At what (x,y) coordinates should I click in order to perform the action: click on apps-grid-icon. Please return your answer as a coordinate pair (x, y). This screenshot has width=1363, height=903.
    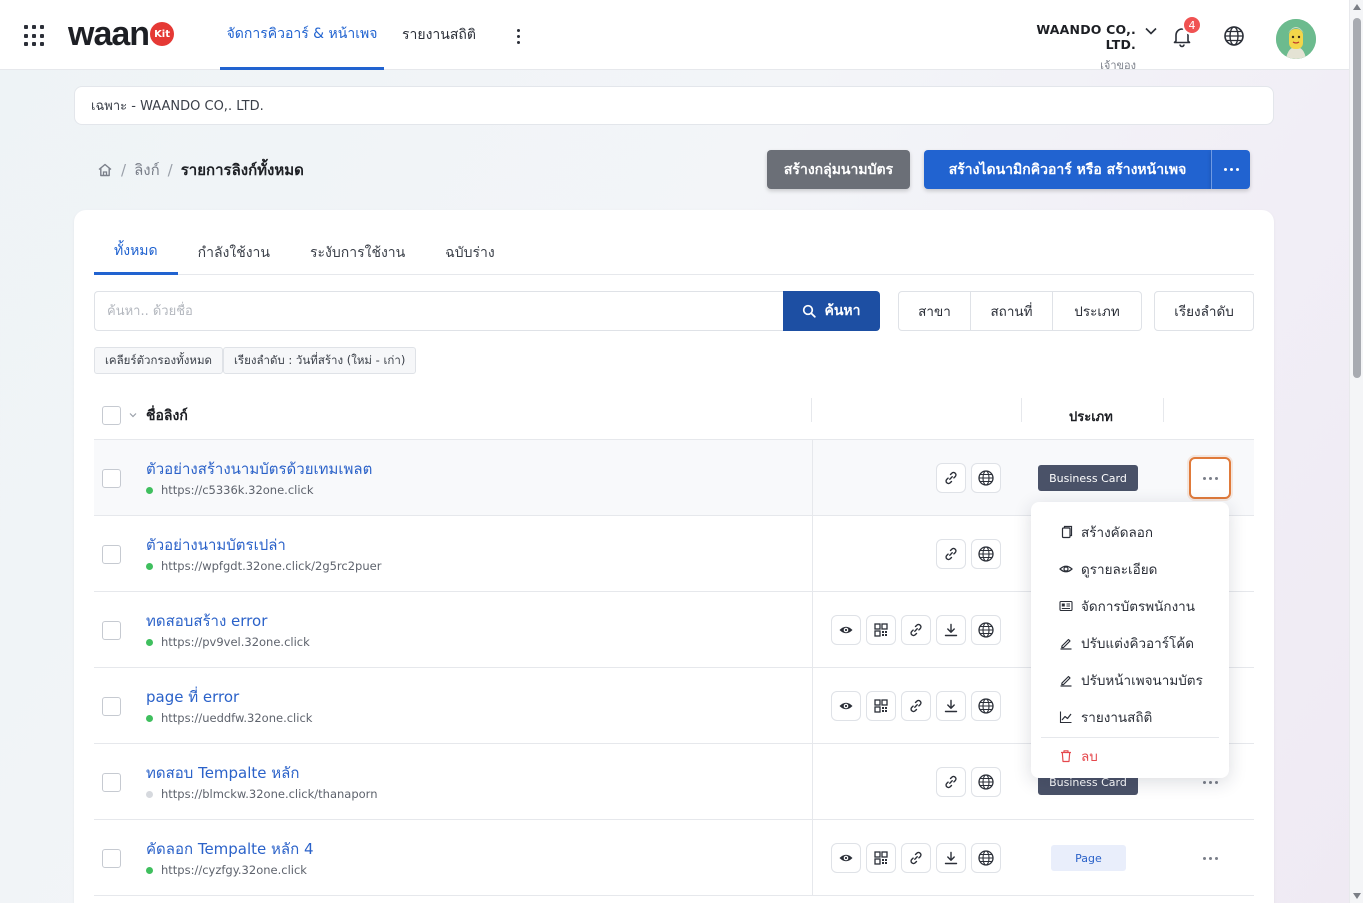
    Looking at the image, I should click on (35, 36).